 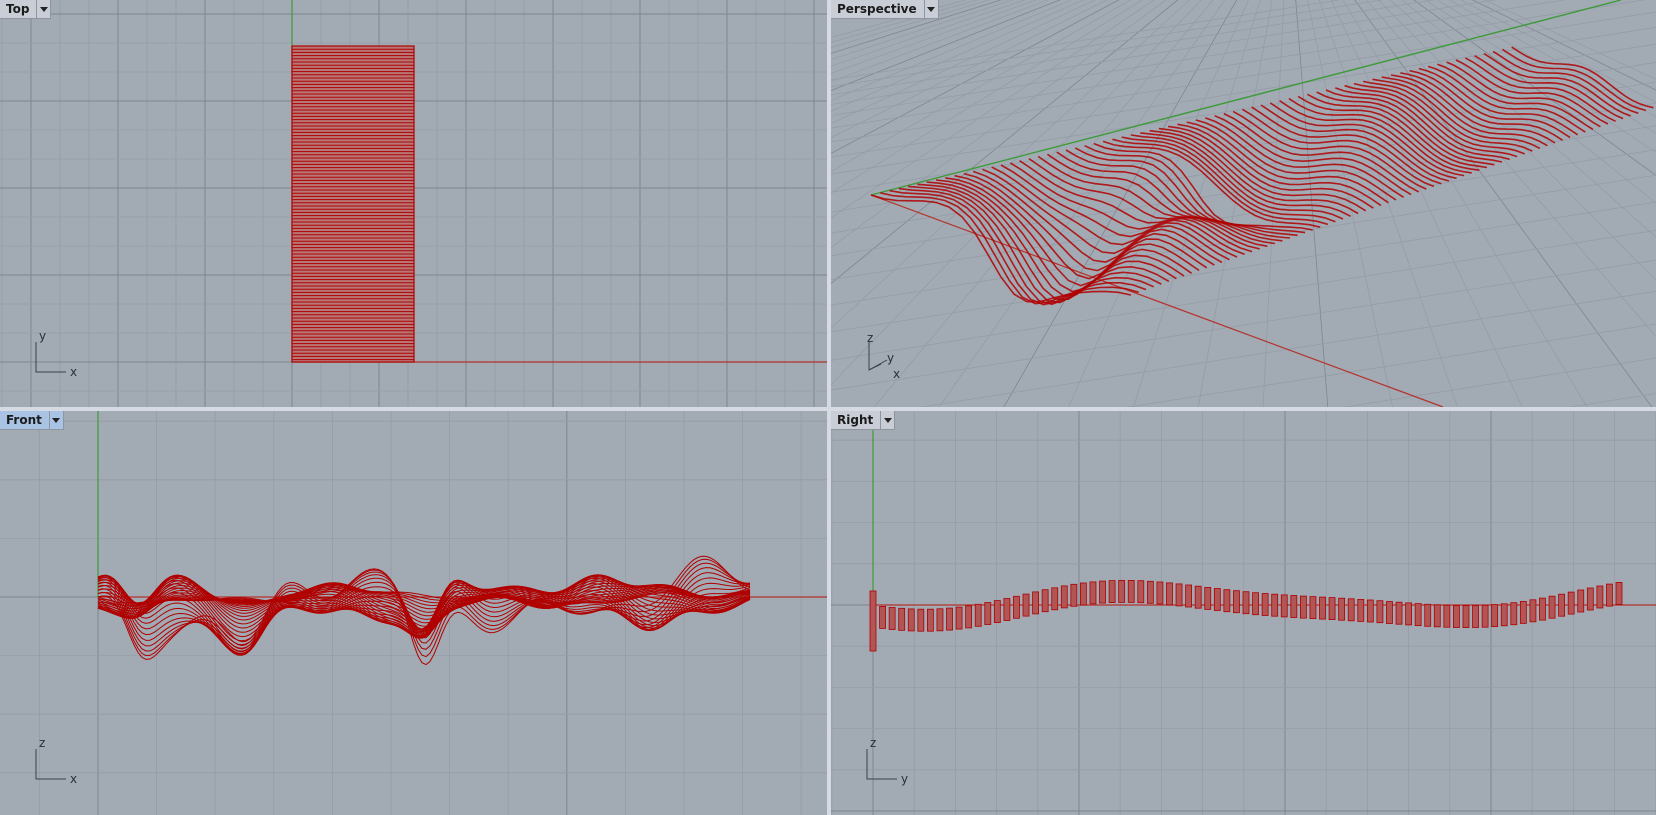 I want to click on viewport-title: Right, so click(x=855, y=420).